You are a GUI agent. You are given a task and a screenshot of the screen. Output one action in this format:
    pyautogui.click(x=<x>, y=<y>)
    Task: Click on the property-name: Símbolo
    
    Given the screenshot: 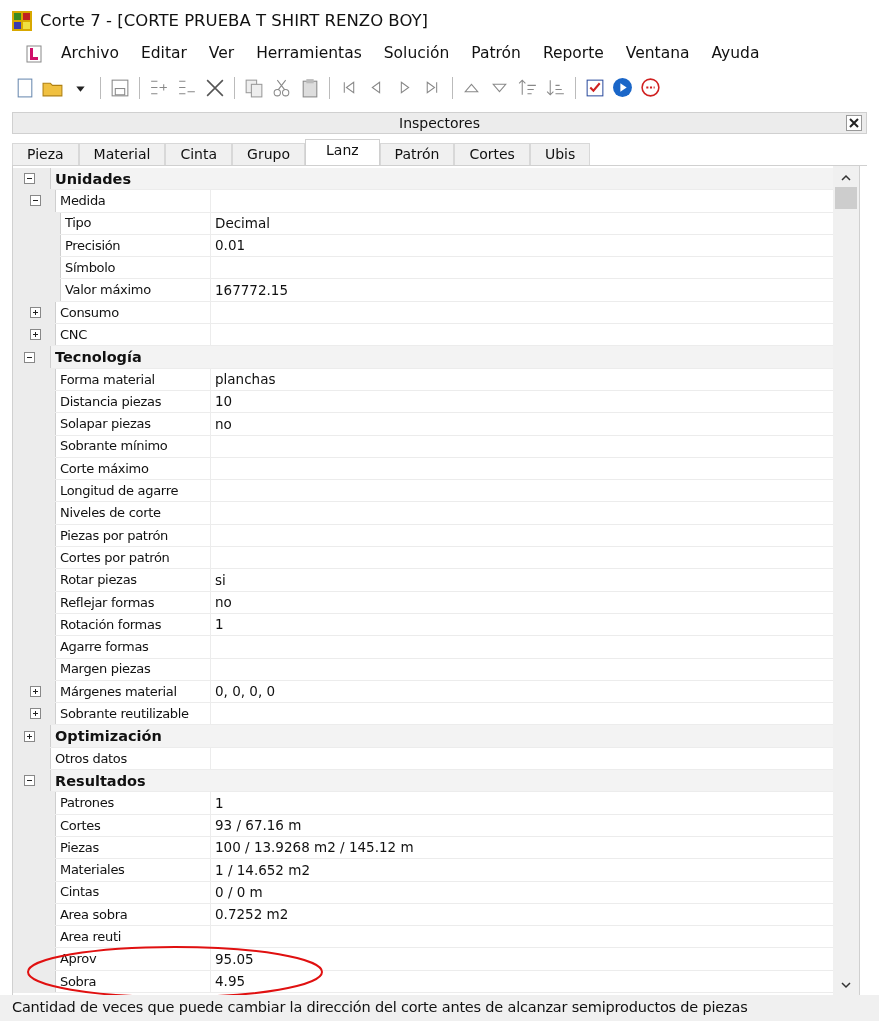 What is the action you would take?
    pyautogui.click(x=136, y=268)
    